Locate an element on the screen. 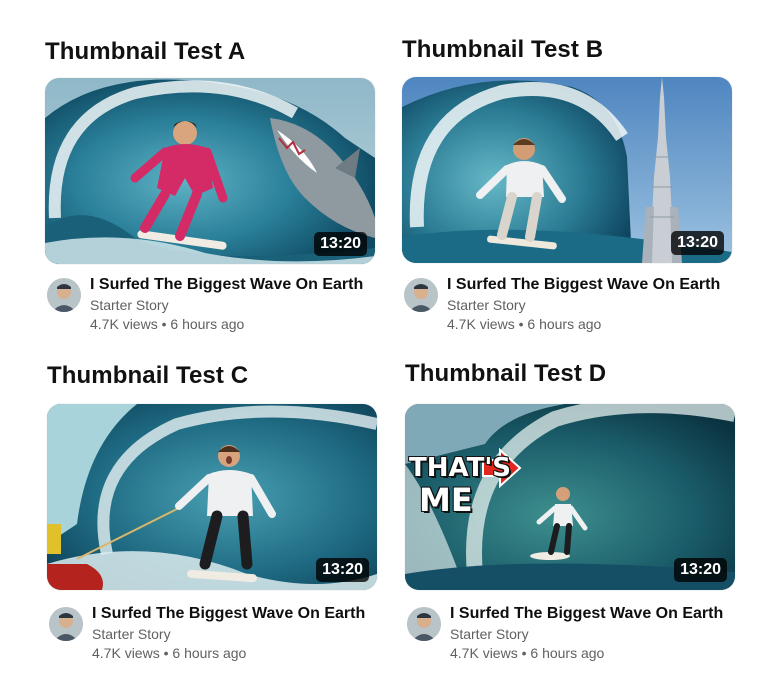 The width and height of the screenshot is (784, 700). card-heading: Thumbnail Test C is located at coordinates (148, 375).